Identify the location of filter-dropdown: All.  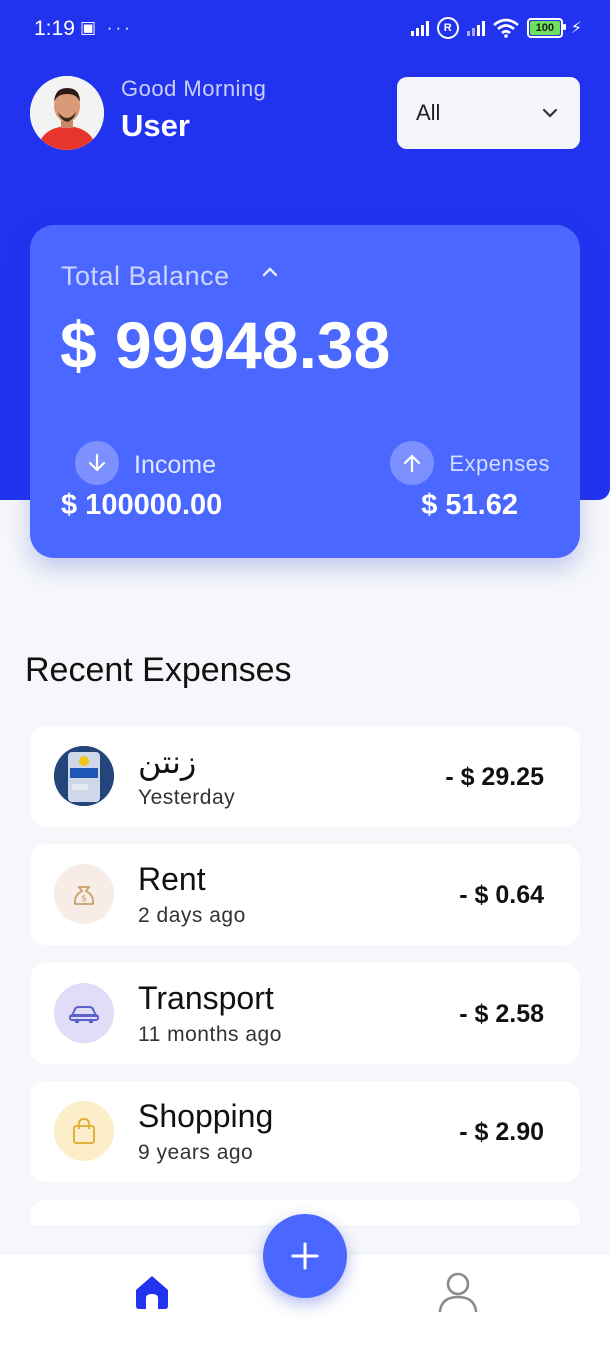
(488, 113).